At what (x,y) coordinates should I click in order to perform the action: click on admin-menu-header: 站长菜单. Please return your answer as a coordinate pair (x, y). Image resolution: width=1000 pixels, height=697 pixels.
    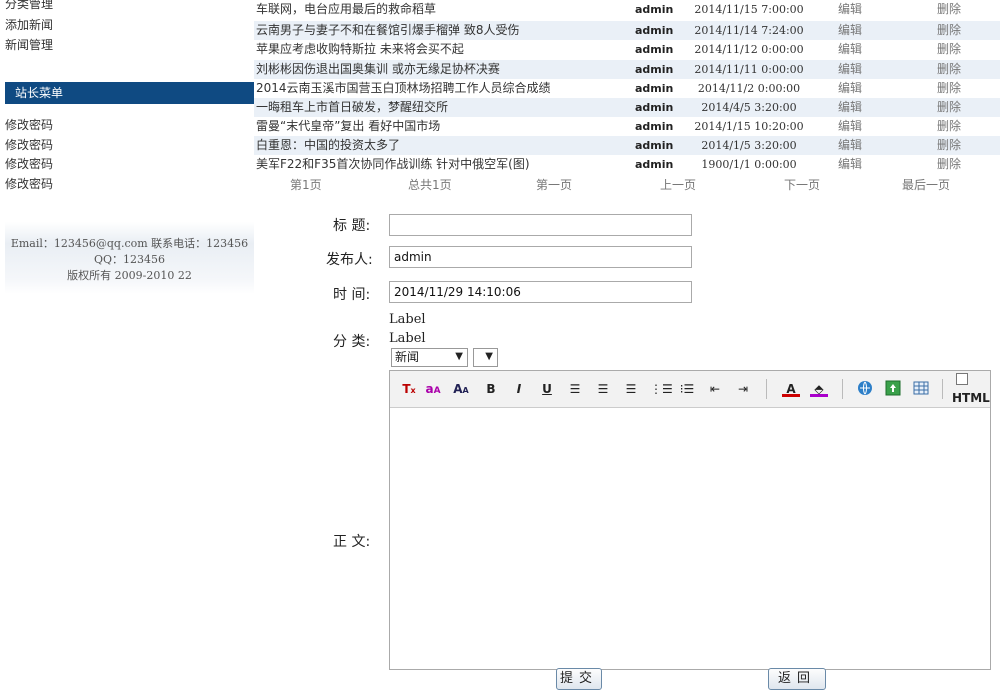
    Looking at the image, I should click on (129, 93).